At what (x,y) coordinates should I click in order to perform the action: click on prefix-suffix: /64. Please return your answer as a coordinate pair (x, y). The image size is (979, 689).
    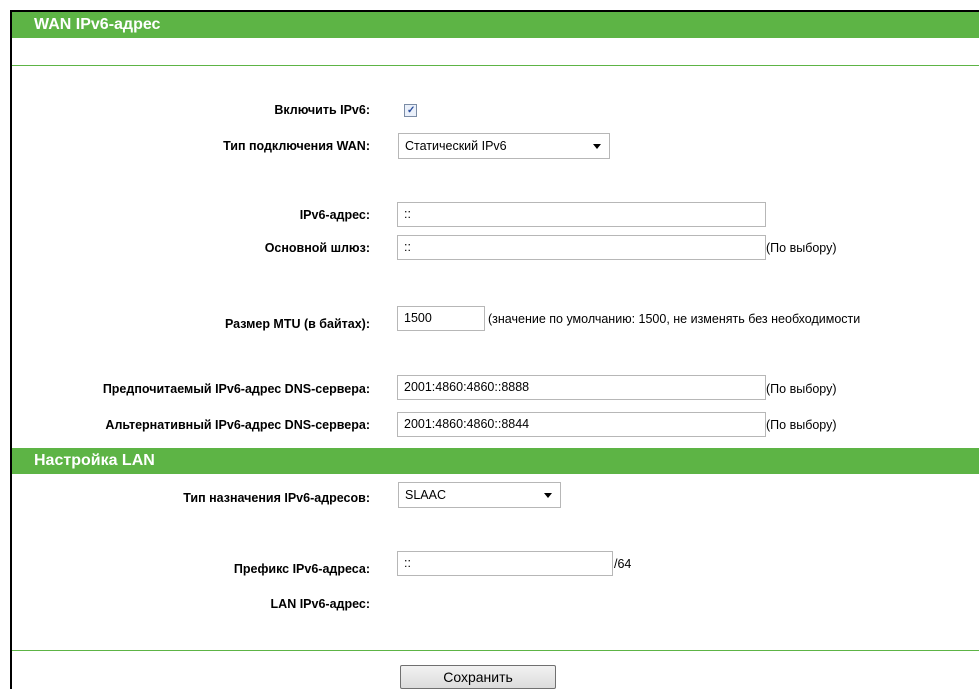
    Looking at the image, I should click on (623, 564).